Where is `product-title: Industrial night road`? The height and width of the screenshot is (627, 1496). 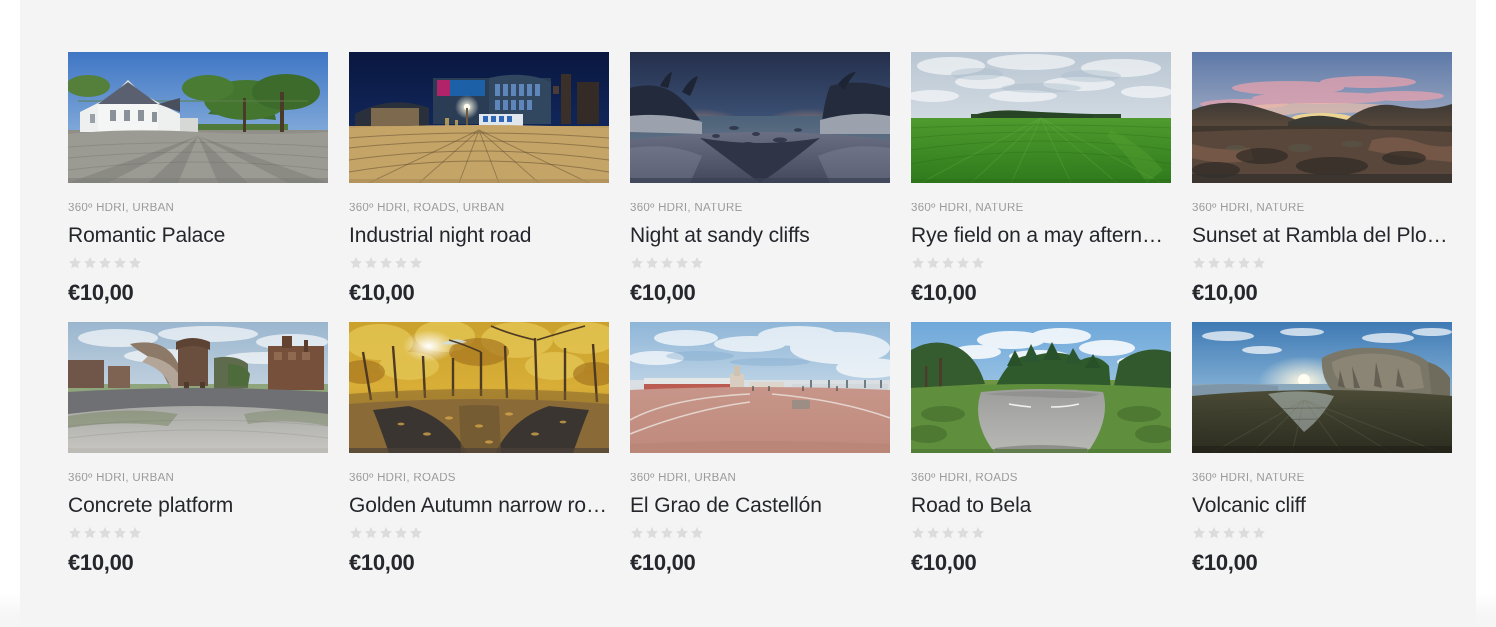
product-title: Industrial night road is located at coordinates (440, 235).